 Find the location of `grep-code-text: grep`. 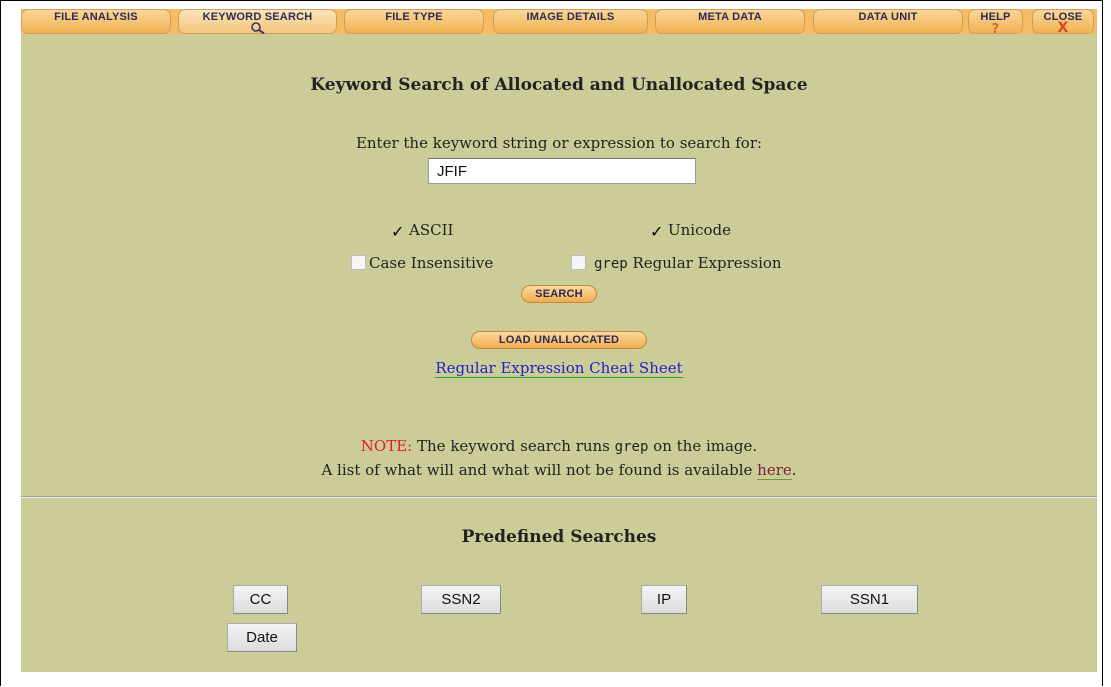

grep-code-text: grep is located at coordinates (611, 264).